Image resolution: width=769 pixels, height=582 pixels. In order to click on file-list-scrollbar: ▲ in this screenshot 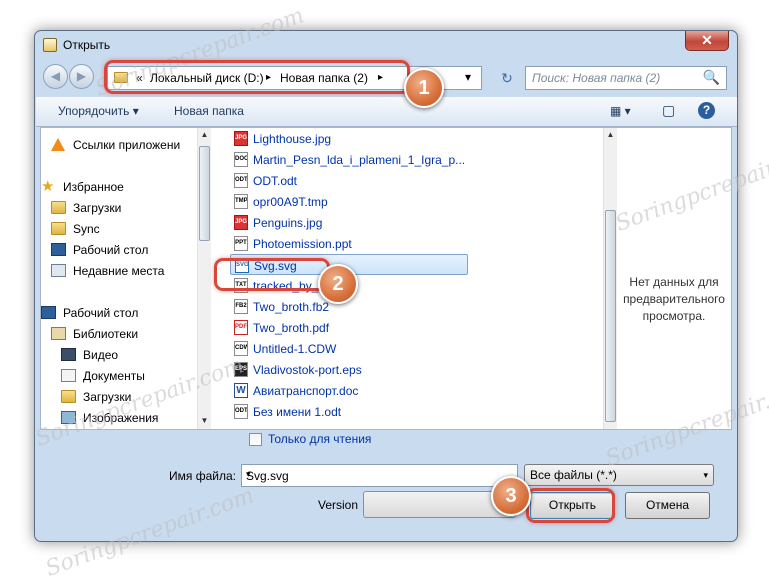, I will do `click(610, 278)`.